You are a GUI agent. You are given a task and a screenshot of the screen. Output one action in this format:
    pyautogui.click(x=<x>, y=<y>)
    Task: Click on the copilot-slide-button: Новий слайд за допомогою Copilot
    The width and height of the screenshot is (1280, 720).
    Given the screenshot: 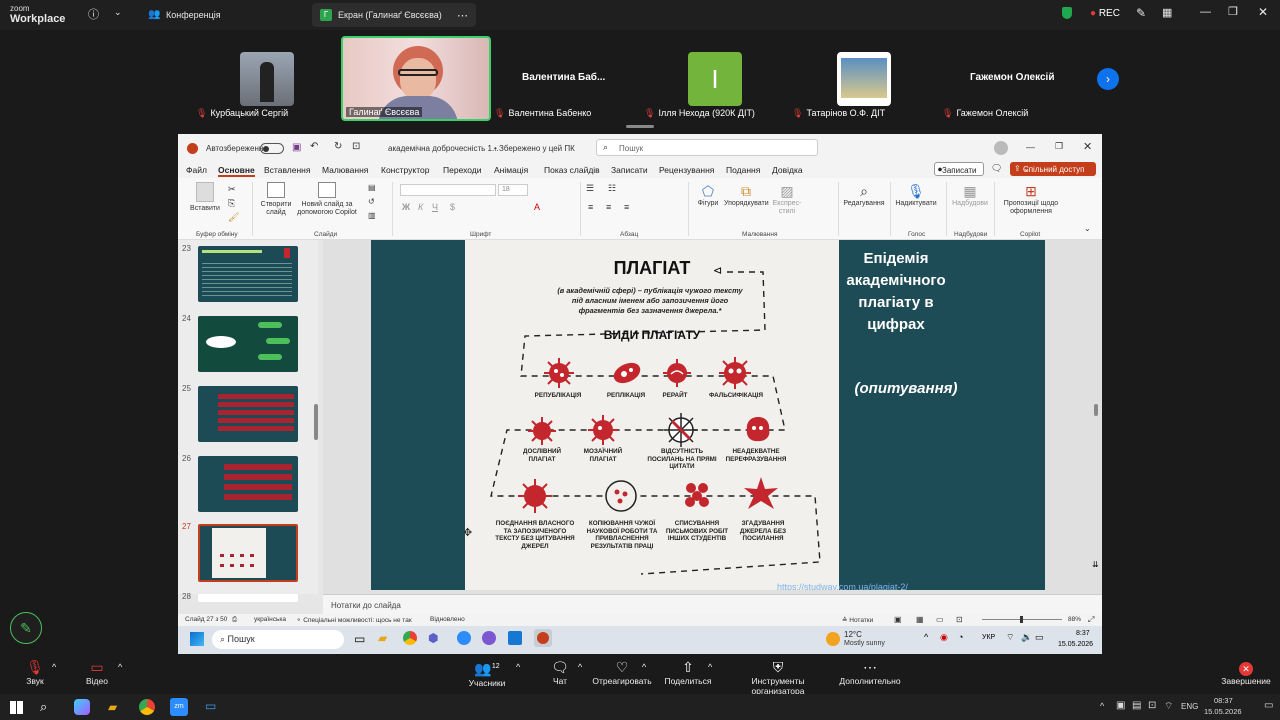 What is the action you would take?
    pyautogui.click(x=327, y=199)
    